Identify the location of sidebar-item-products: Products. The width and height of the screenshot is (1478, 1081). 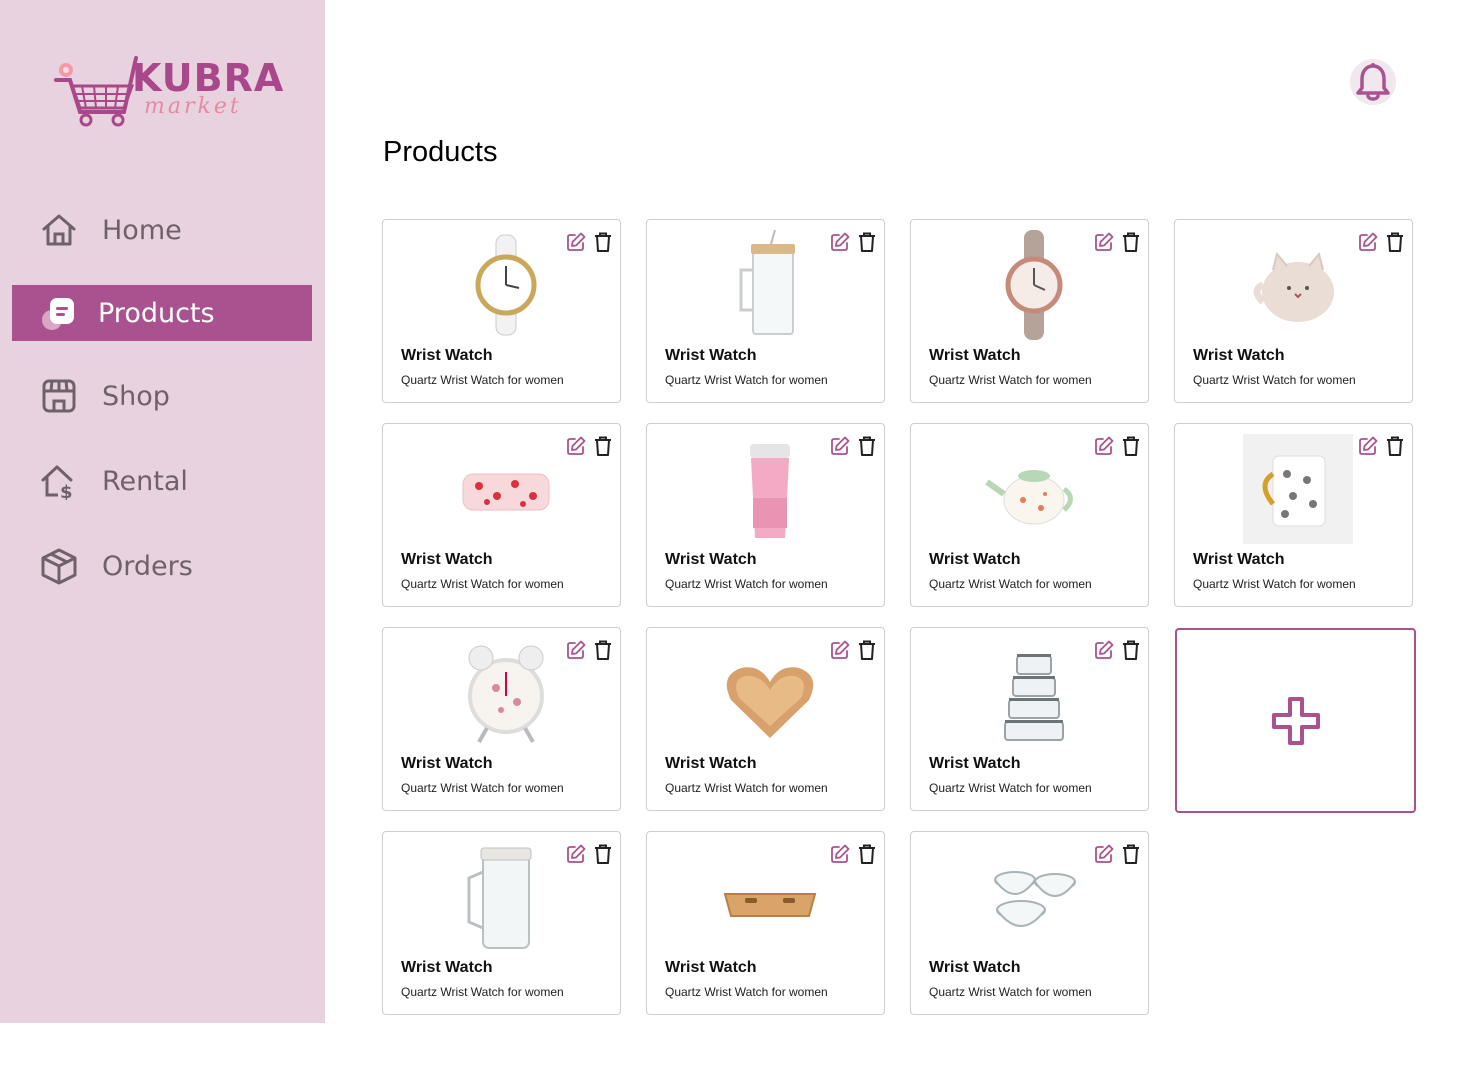
(162, 313).